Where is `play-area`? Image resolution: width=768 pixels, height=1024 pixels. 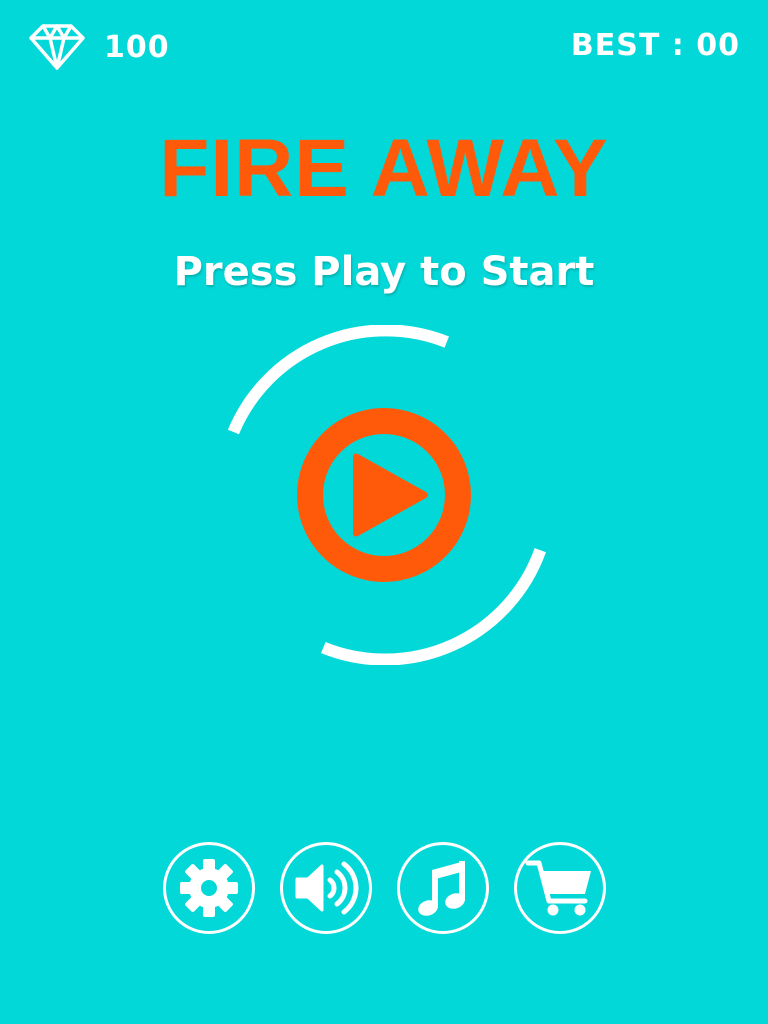
play-area is located at coordinates (386, 495).